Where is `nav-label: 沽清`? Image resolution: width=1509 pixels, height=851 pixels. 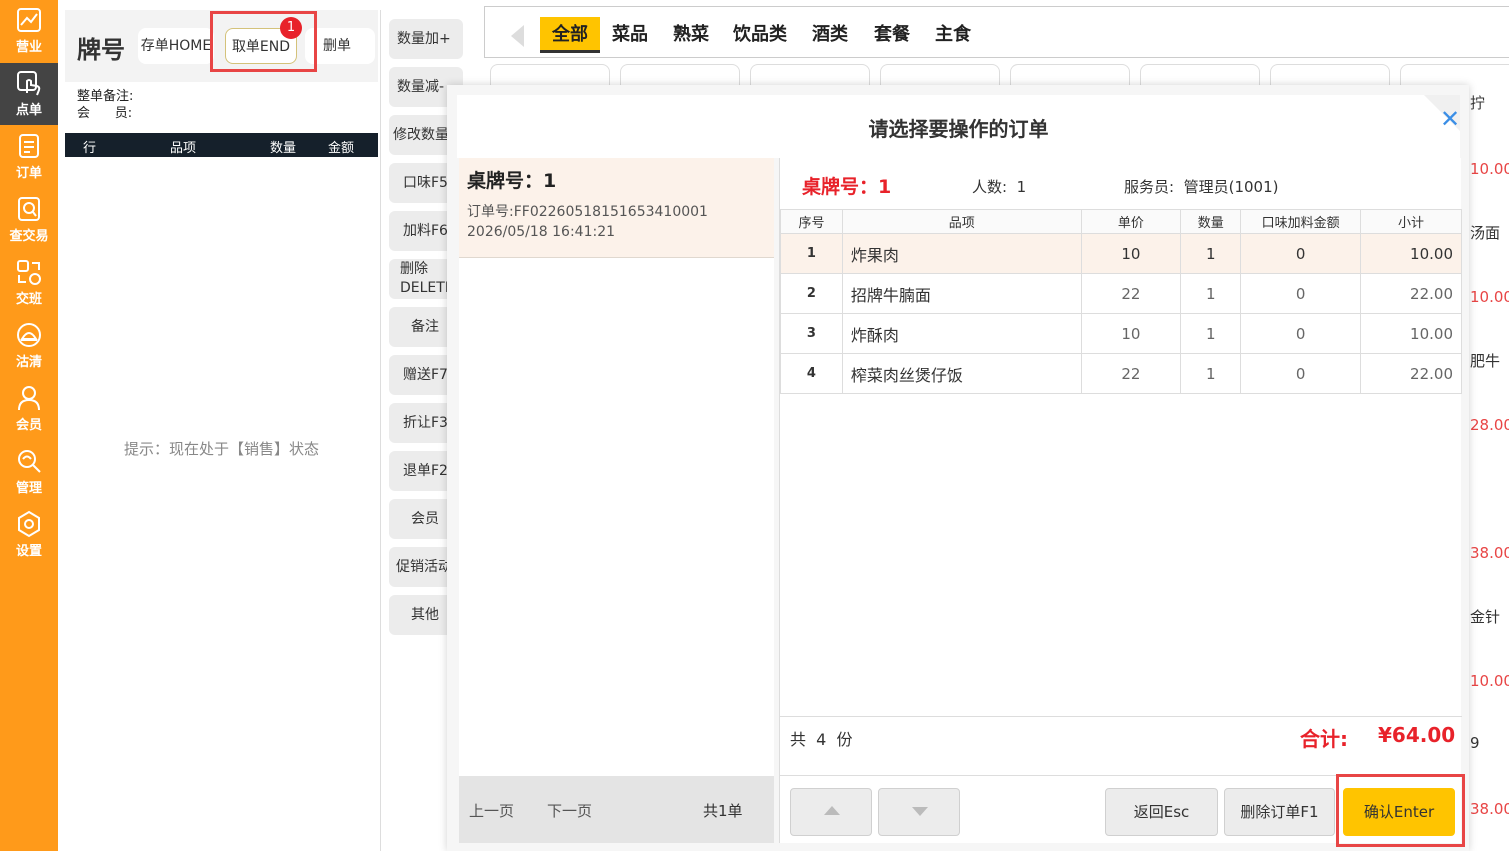
nav-label: 沽清 is located at coordinates (28, 362).